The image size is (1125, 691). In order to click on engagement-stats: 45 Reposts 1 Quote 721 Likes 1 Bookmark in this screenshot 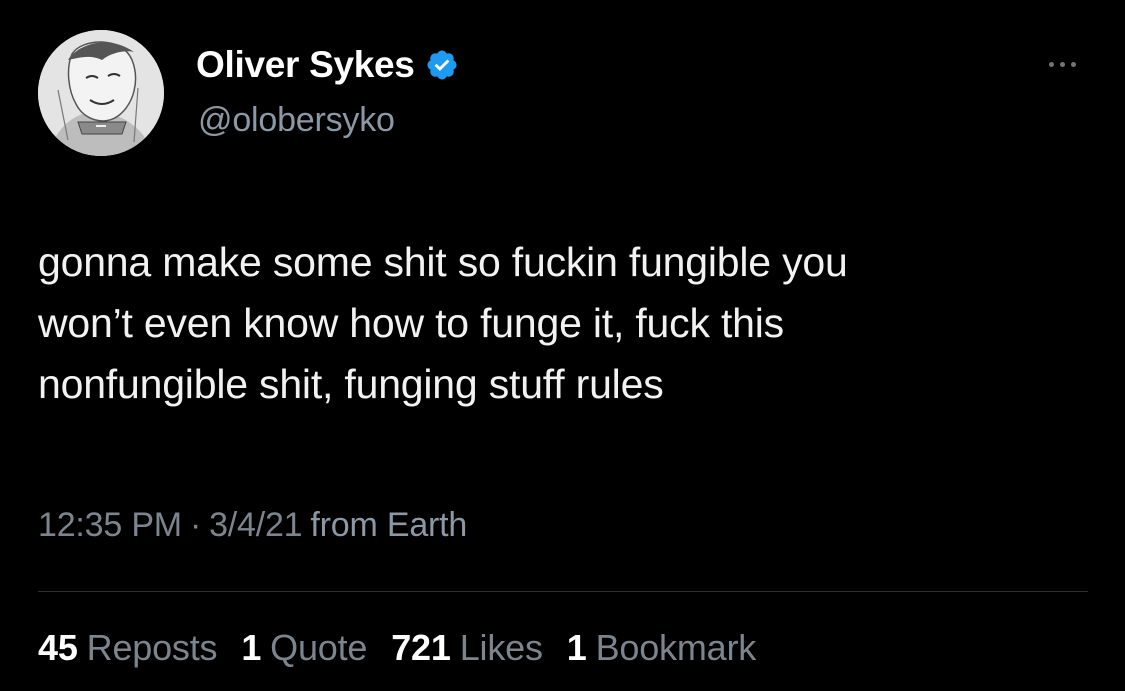, I will do `click(409, 648)`.